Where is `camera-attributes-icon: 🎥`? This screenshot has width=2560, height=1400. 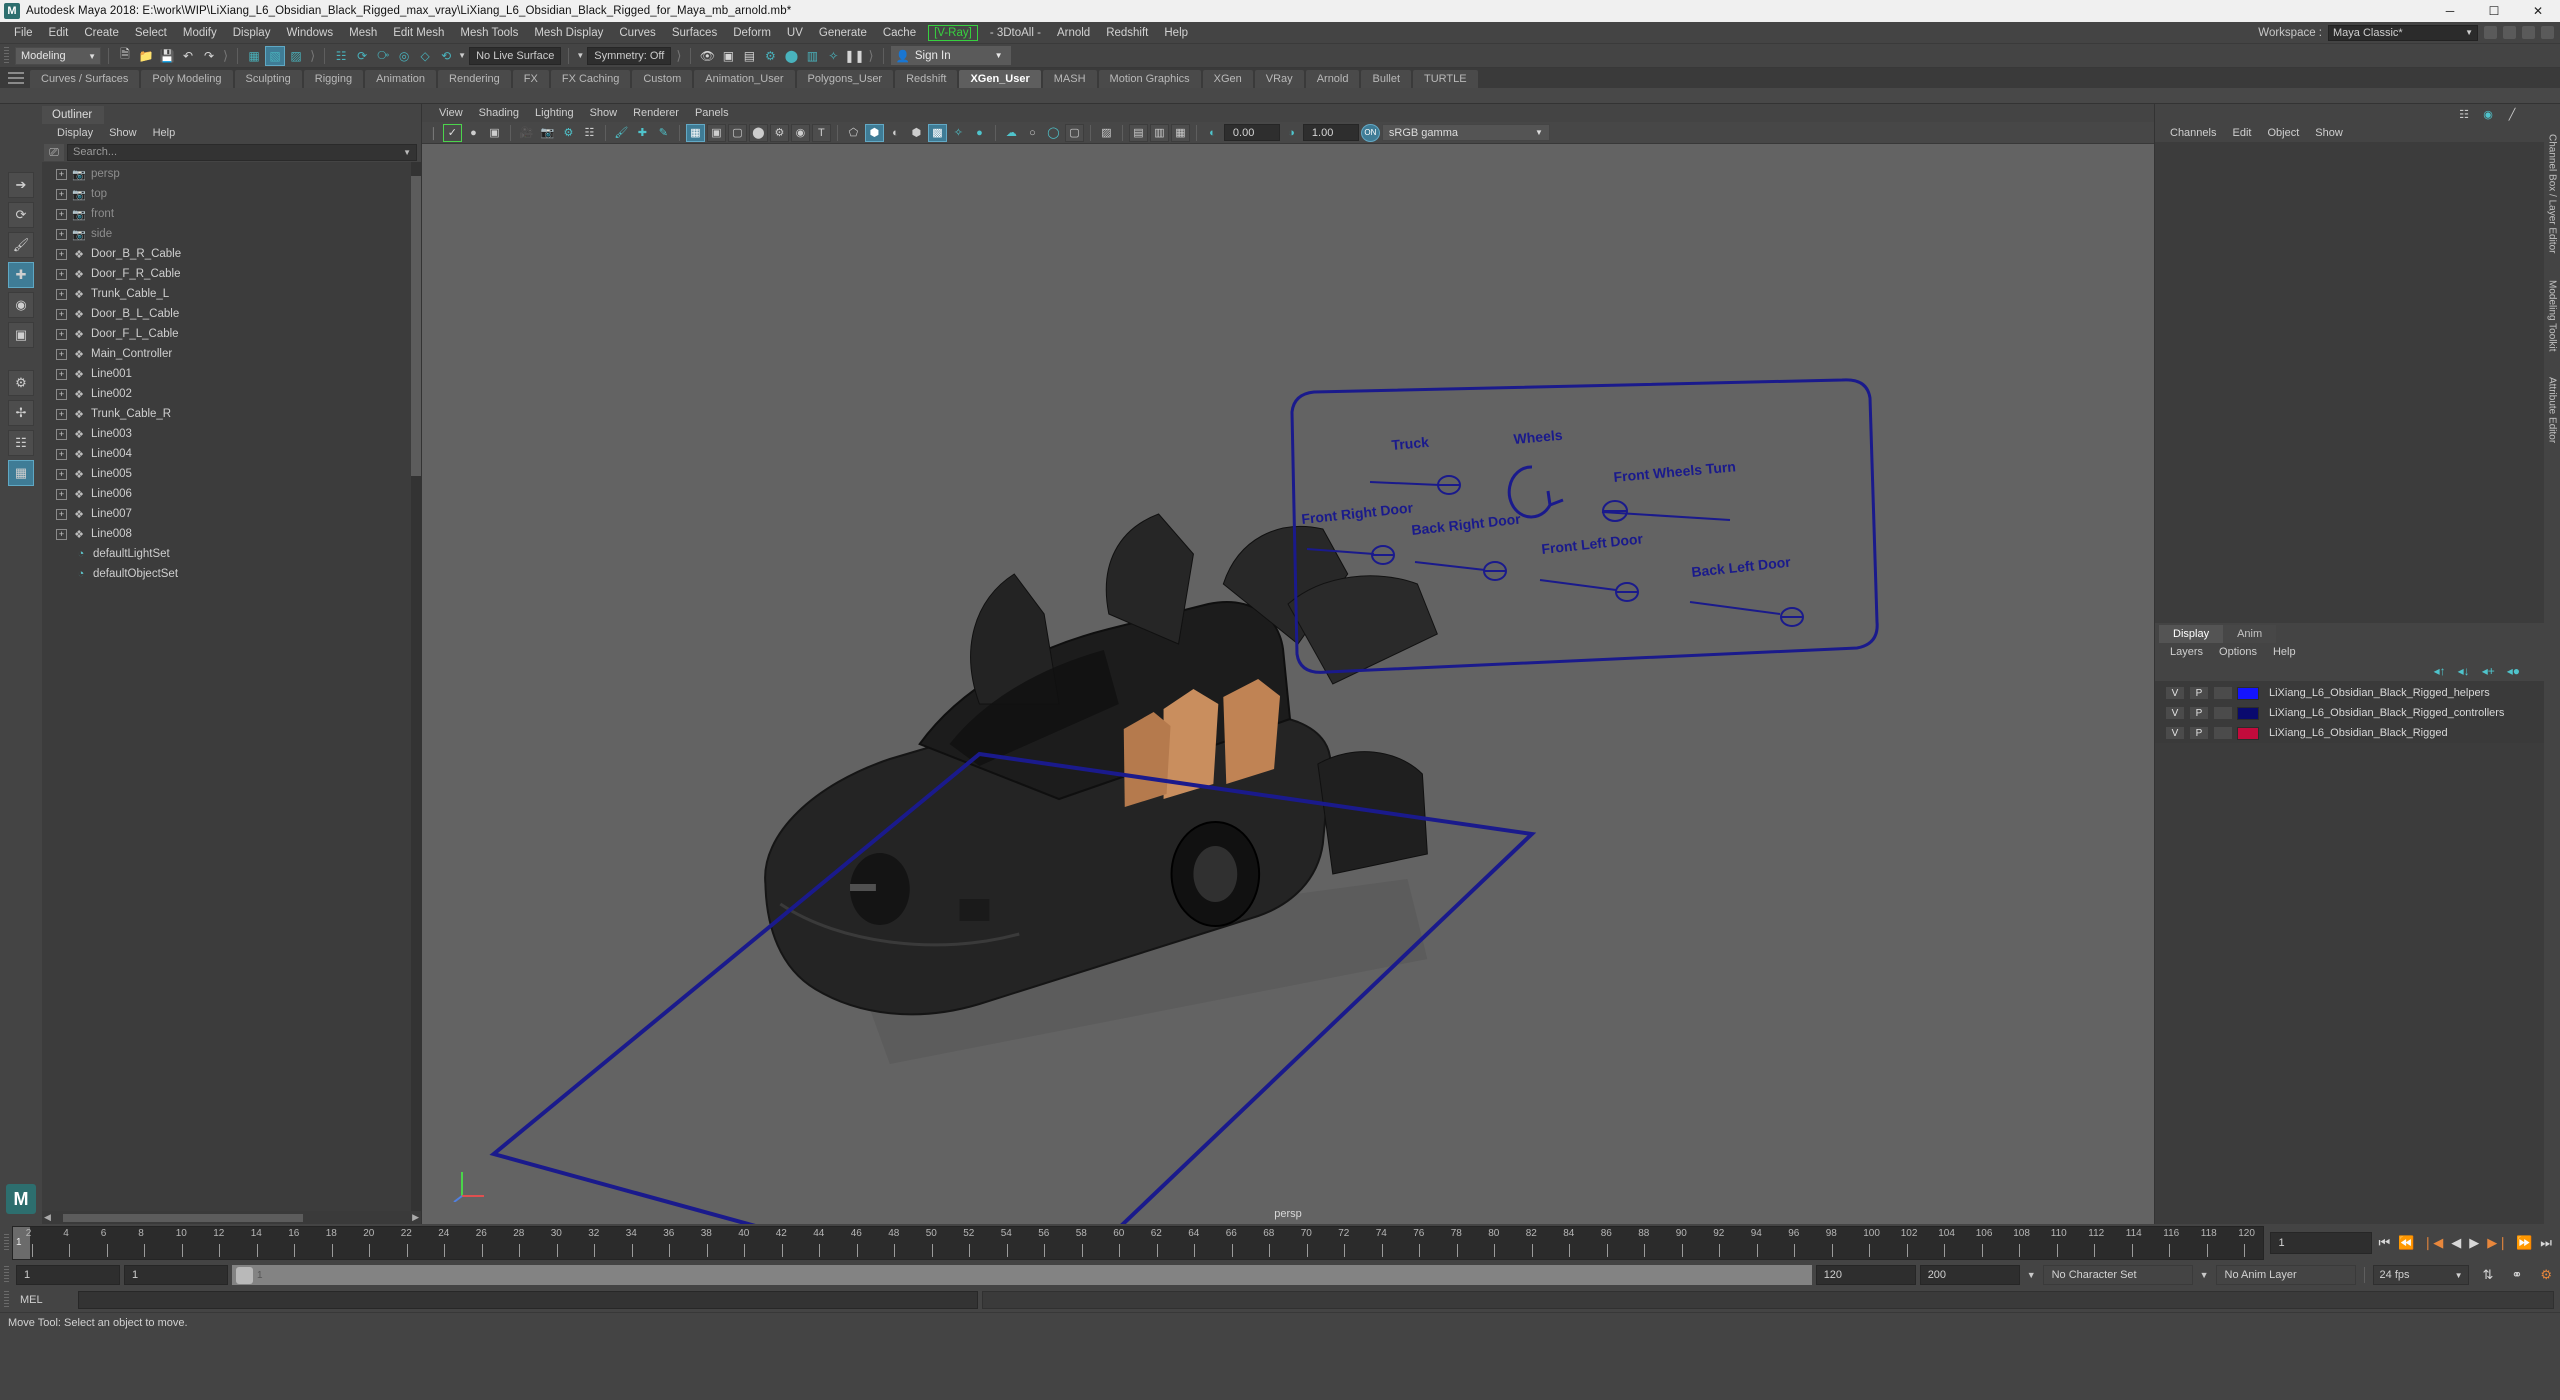
camera-attributes-icon: 🎥 is located at coordinates (526, 133).